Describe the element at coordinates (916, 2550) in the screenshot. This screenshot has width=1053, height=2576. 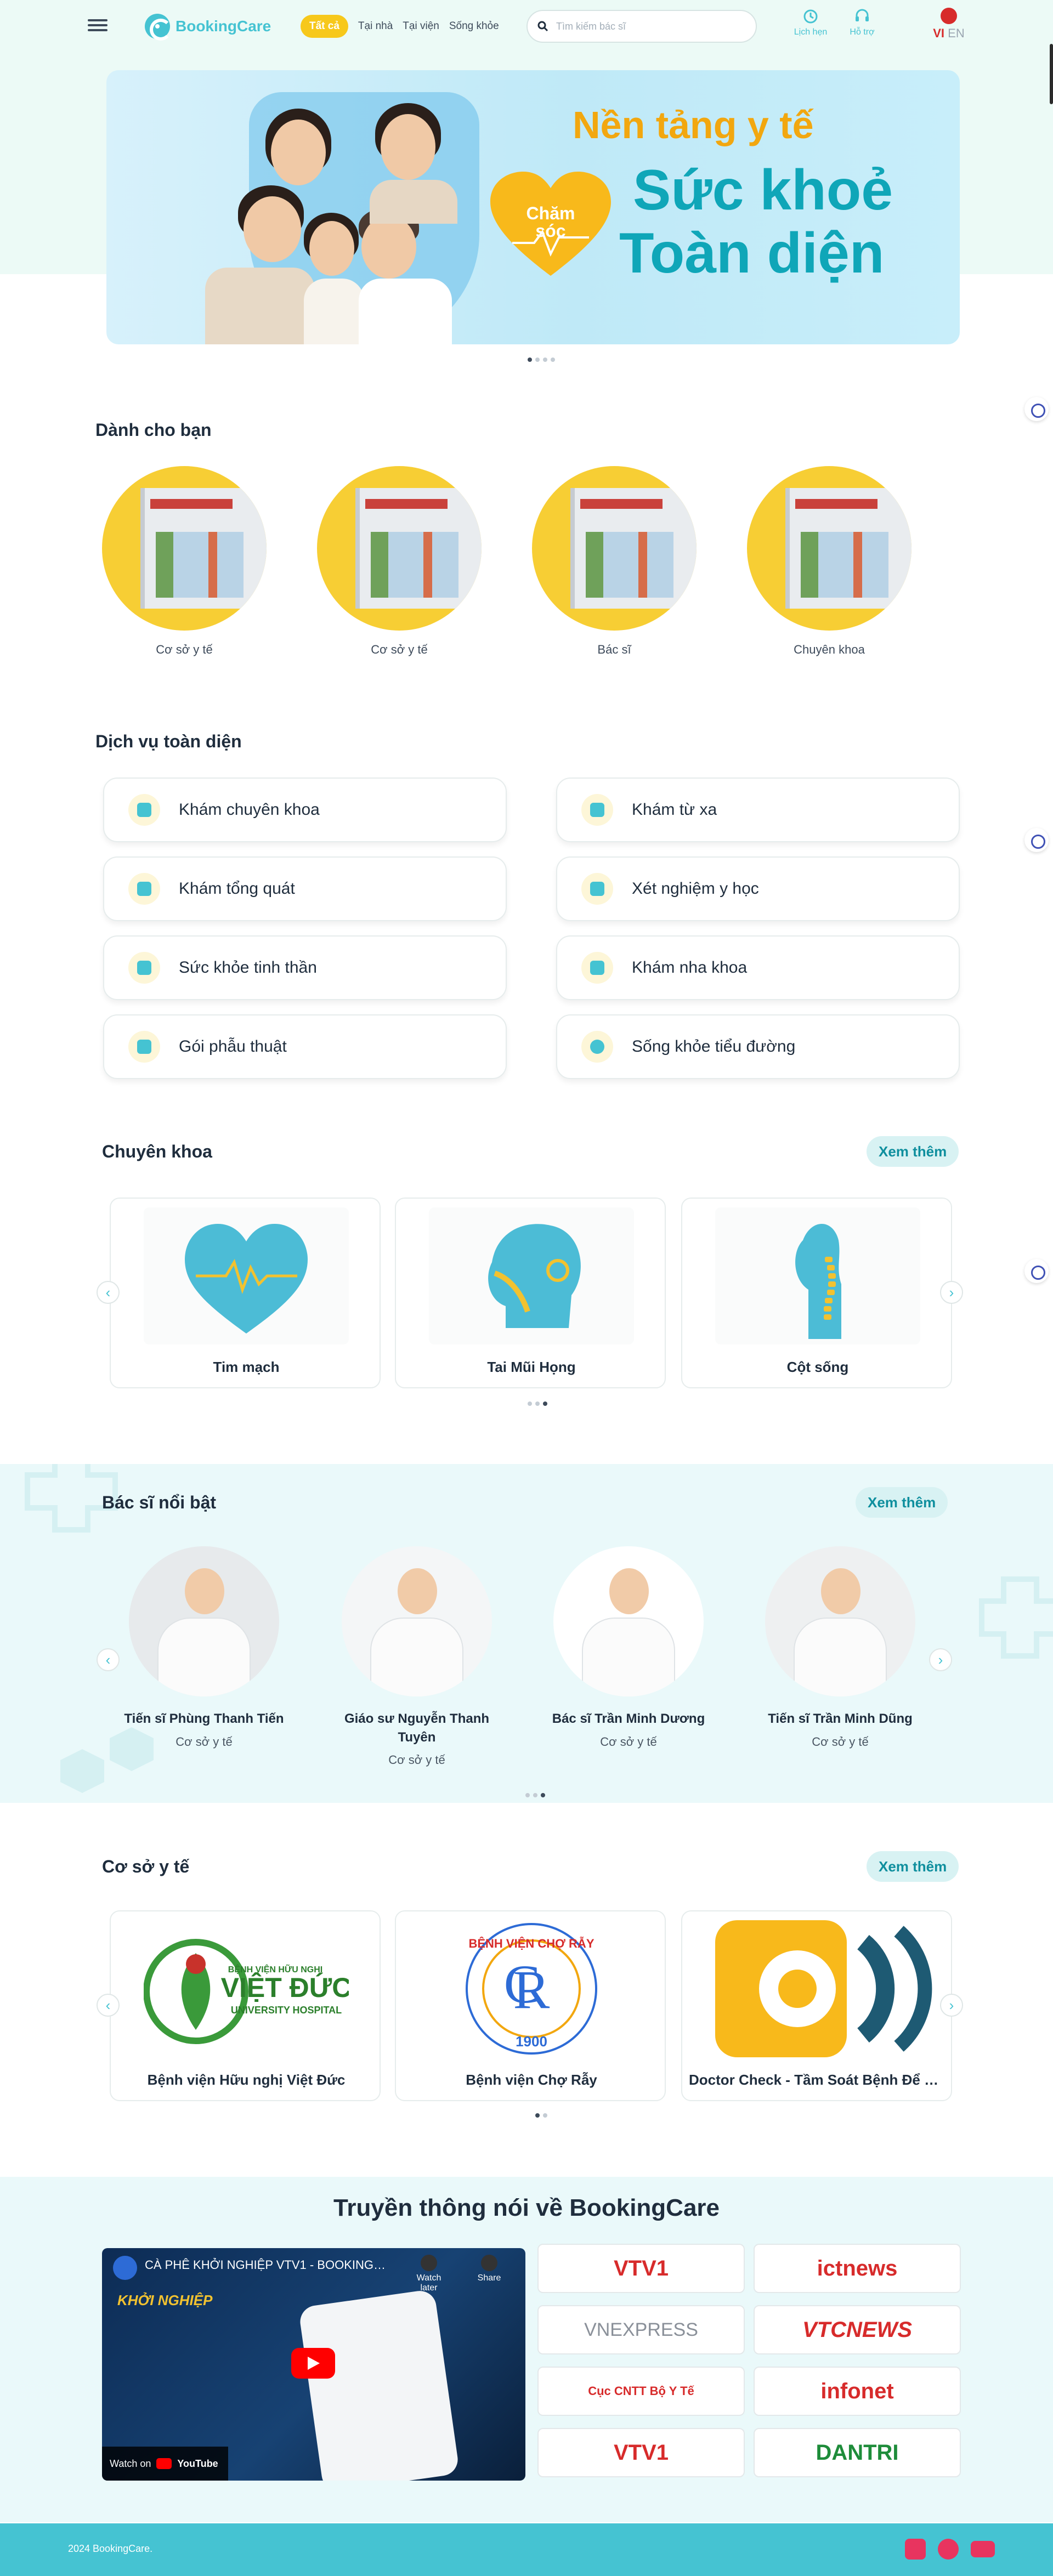
I see `tiktok-icon` at that location.